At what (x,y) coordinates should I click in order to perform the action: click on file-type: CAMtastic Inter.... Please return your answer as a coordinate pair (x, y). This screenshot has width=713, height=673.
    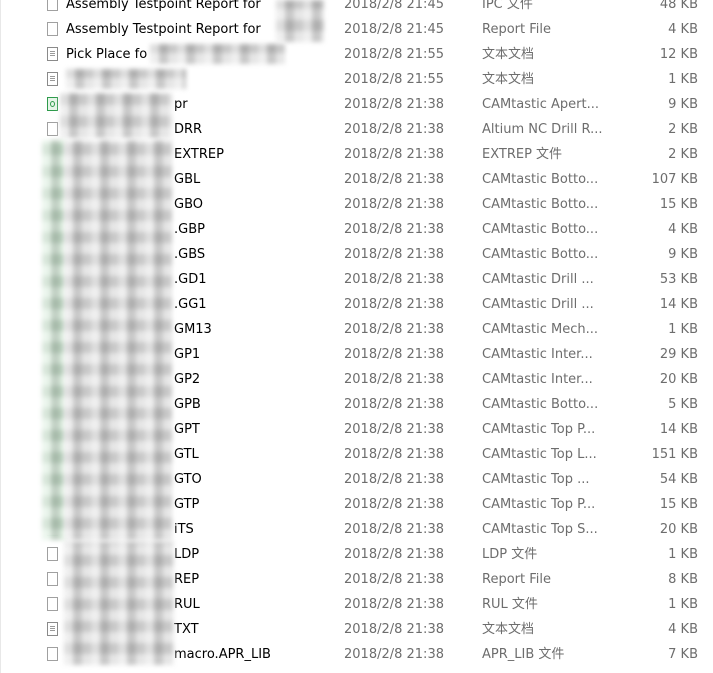
    Looking at the image, I should click on (537, 379).